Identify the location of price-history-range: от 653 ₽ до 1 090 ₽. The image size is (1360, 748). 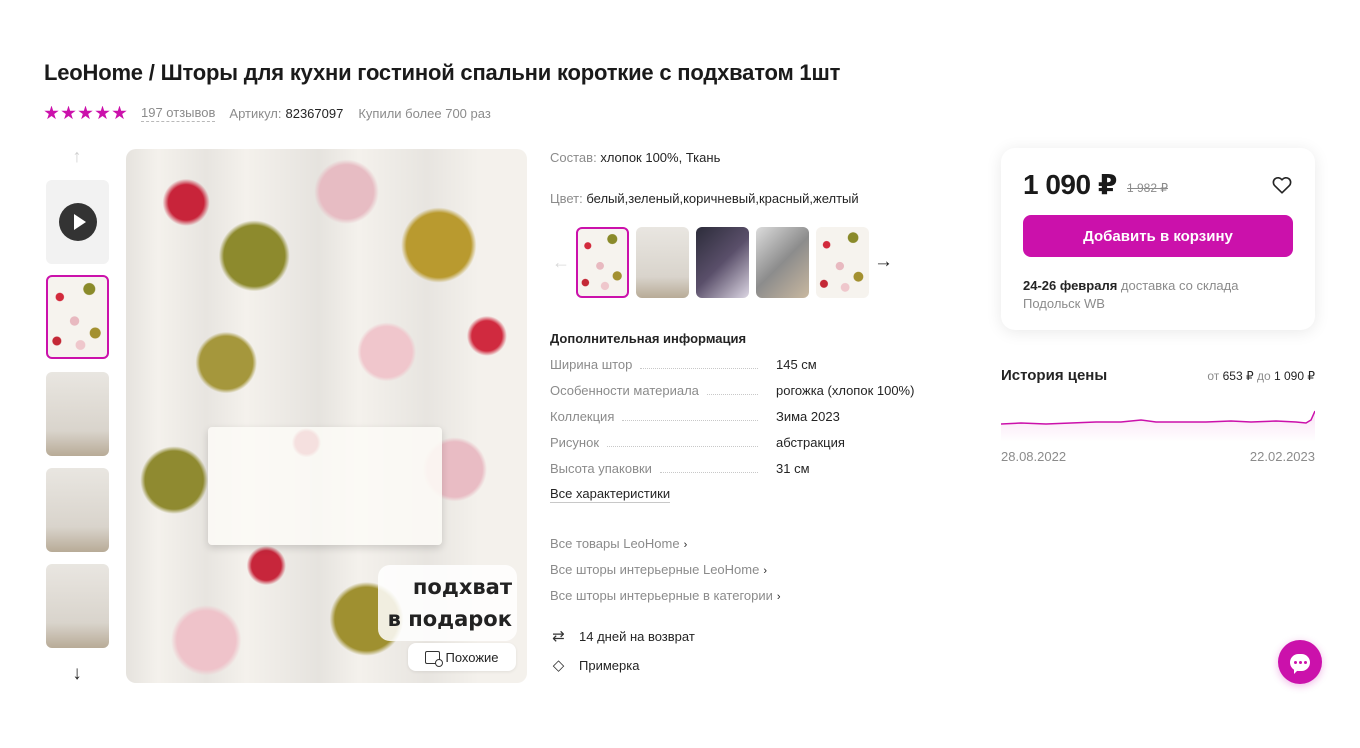
(1261, 376).